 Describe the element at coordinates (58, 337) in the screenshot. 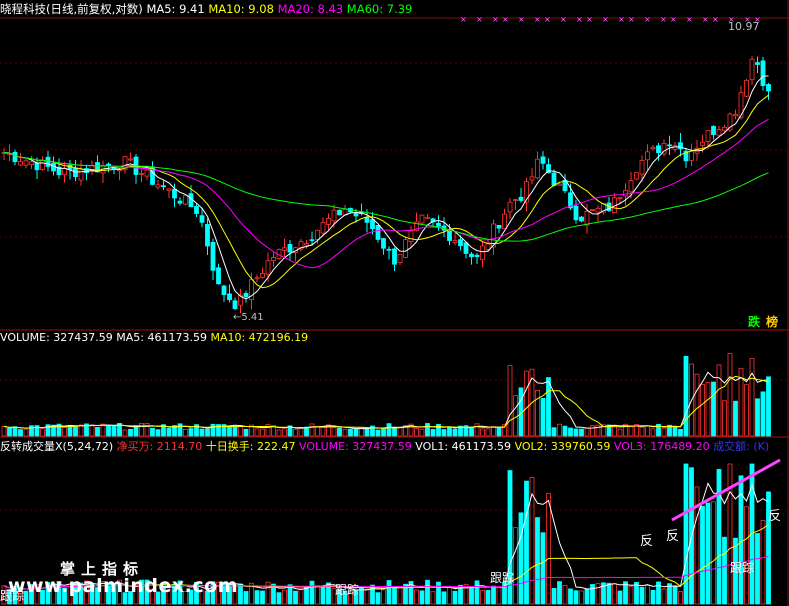

I see `volume-legend-item: VOLUME: 327437.59` at that location.